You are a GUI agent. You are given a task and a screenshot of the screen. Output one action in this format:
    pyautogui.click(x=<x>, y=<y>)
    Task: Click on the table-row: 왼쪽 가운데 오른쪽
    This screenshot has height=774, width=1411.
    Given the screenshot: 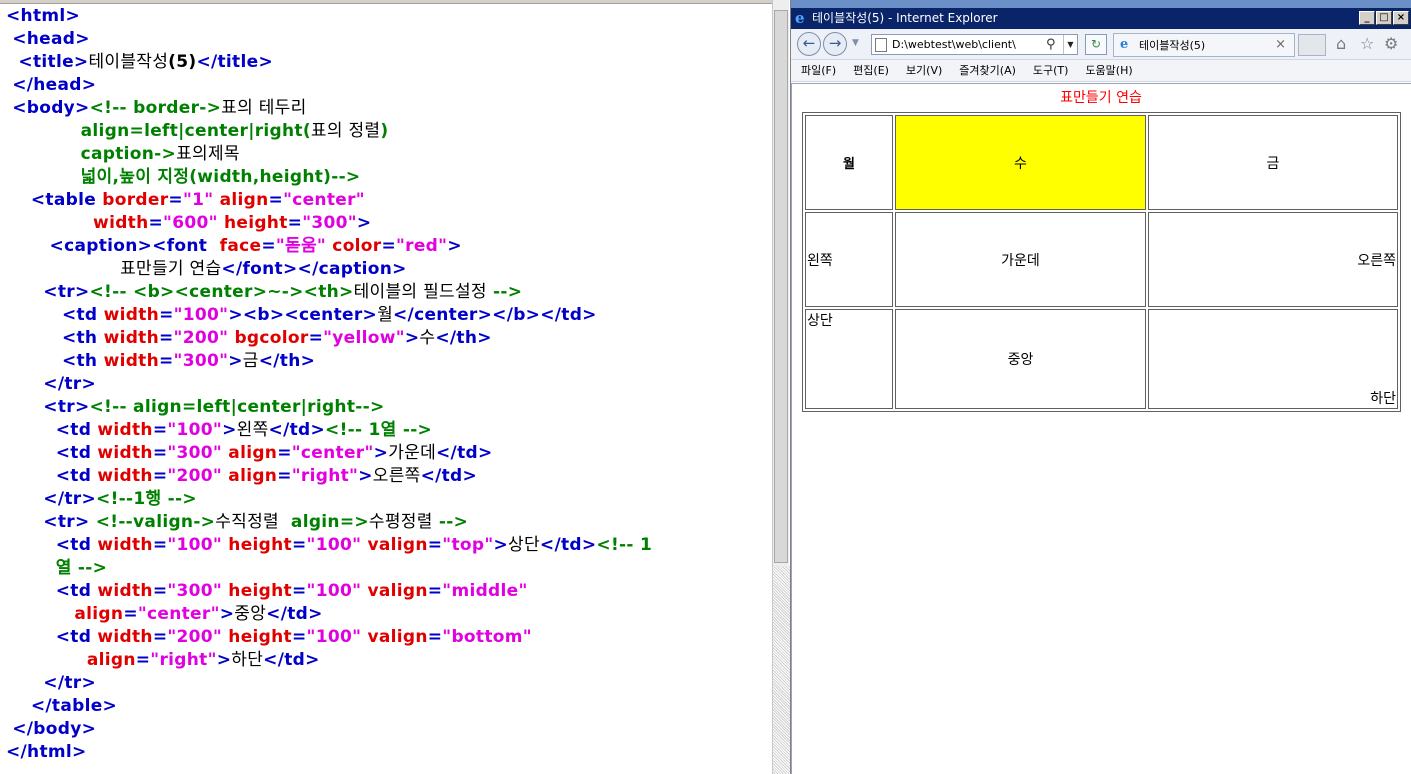 What is the action you would take?
    pyautogui.click(x=1101, y=259)
    